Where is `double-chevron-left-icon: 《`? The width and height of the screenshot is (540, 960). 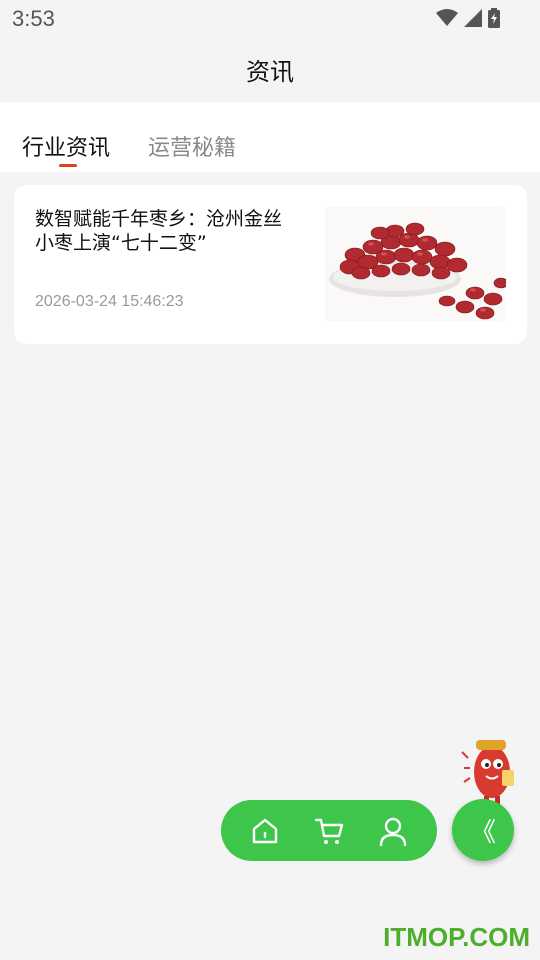 double-chevron-left-icon: 《 is located at coordinates (482, 832).